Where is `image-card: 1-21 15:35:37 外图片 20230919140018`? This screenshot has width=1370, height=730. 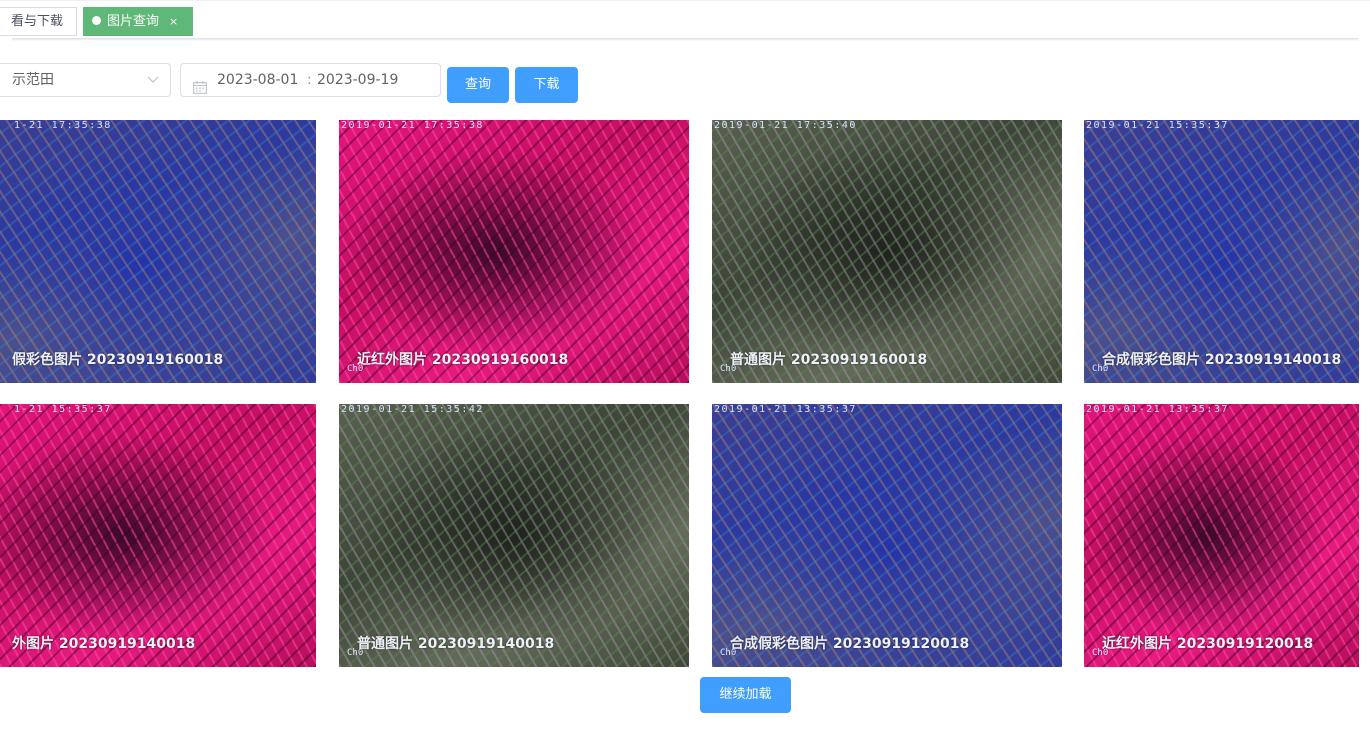
image-card: 1-21 15:35:37 外图片 20230919140018 is located at coordinates (158, 535).